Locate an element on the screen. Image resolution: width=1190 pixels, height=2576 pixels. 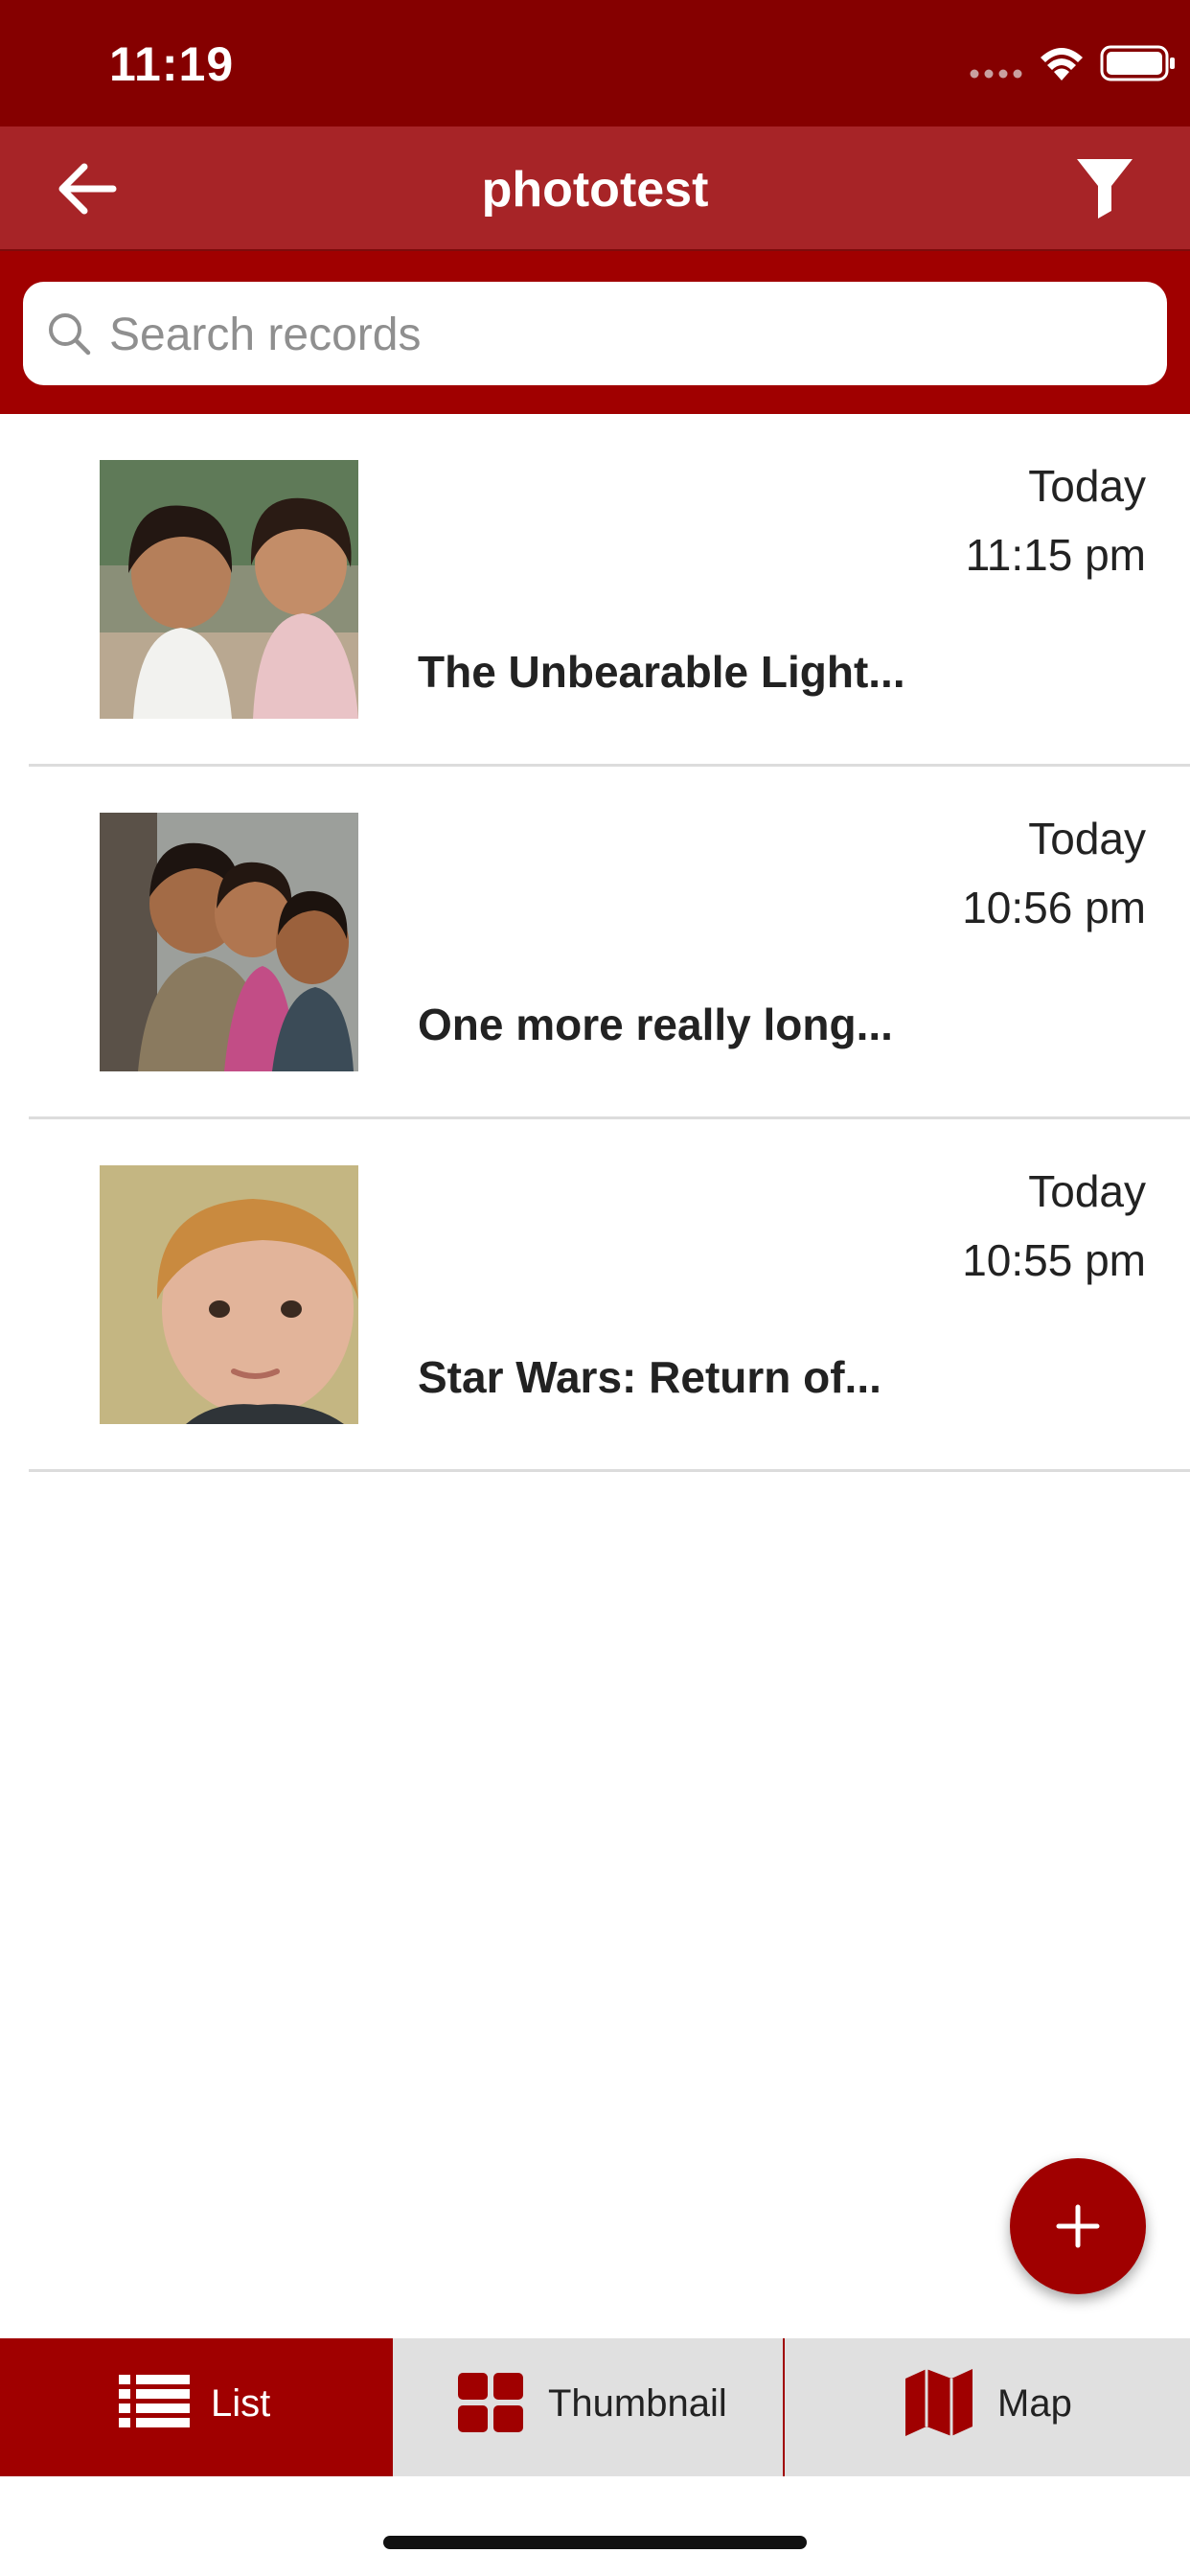
search-box is located at coordinates (595, 333).